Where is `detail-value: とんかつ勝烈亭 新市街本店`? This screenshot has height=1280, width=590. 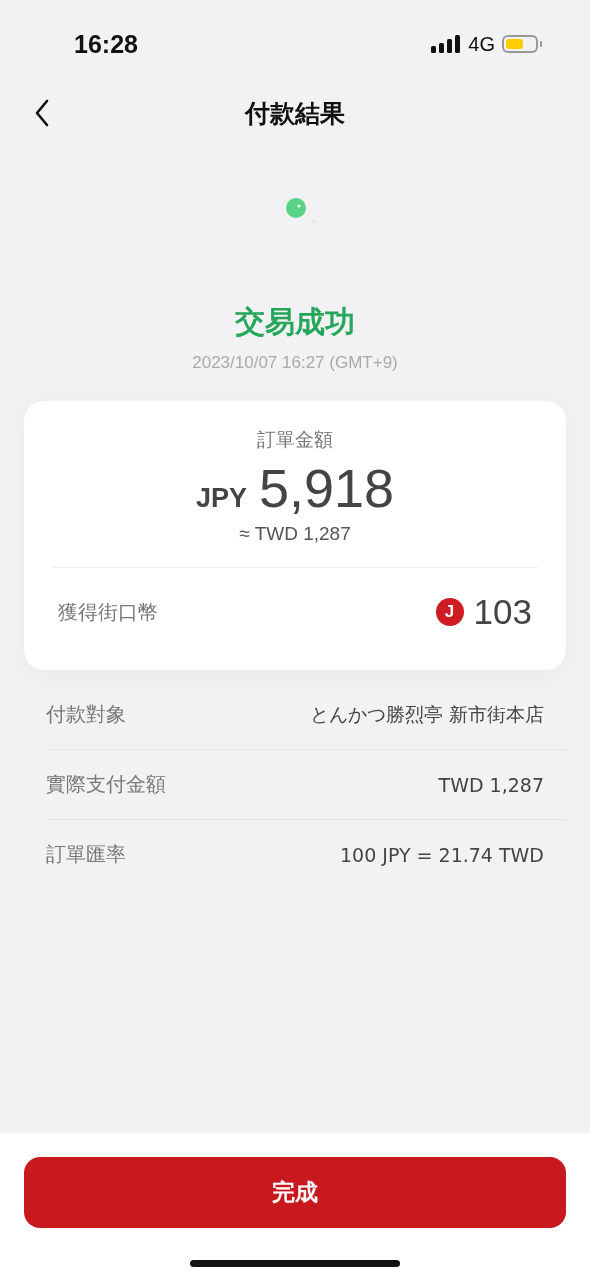
detail-value: とんかつ勝烈亭 新市街本店 is located at coordinates (426, 714).